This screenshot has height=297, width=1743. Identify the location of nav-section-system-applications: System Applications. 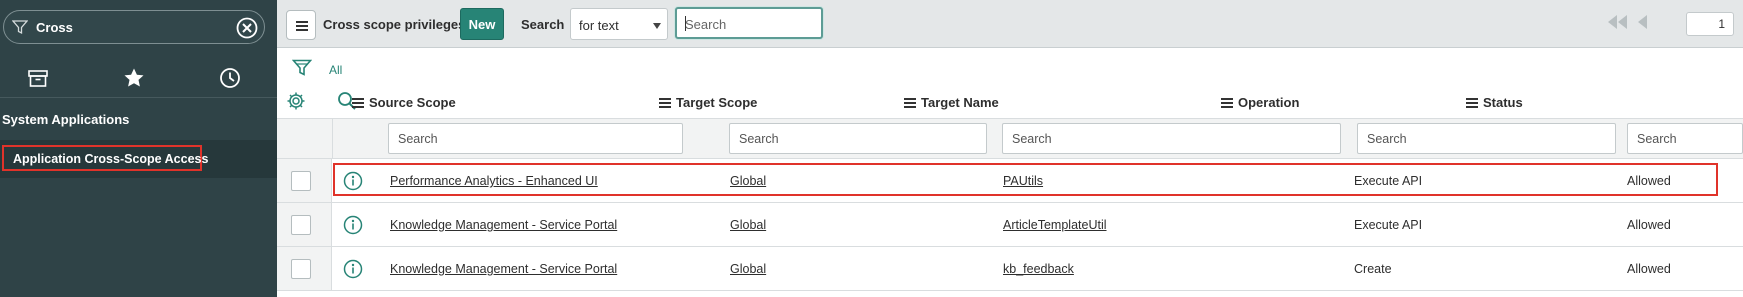
(65, 119).